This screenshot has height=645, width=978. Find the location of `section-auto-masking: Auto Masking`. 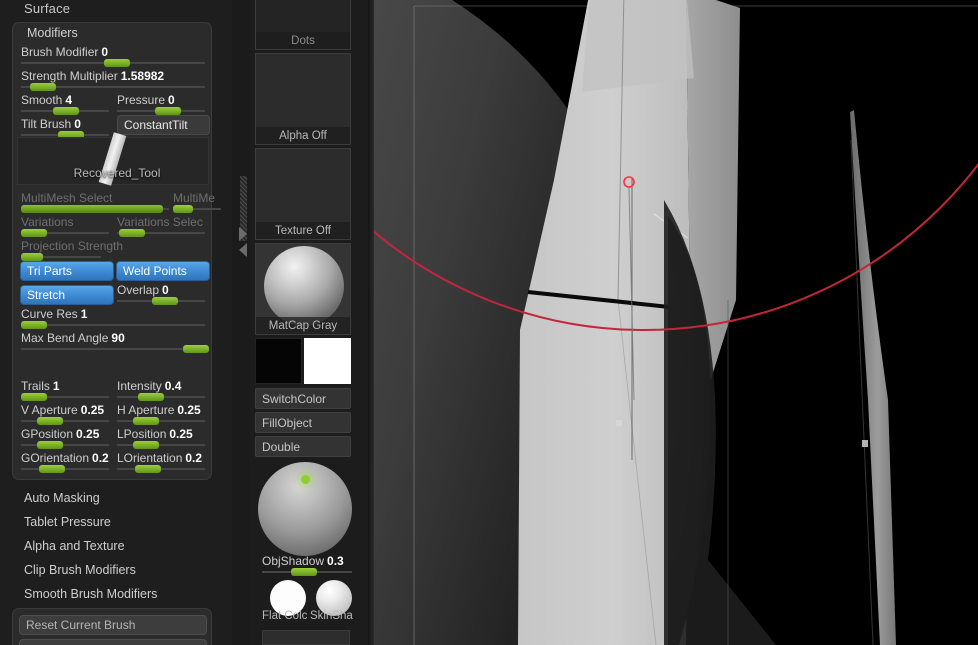

section-auto-masking: Auto Masking is located at coordinates (62, 498).